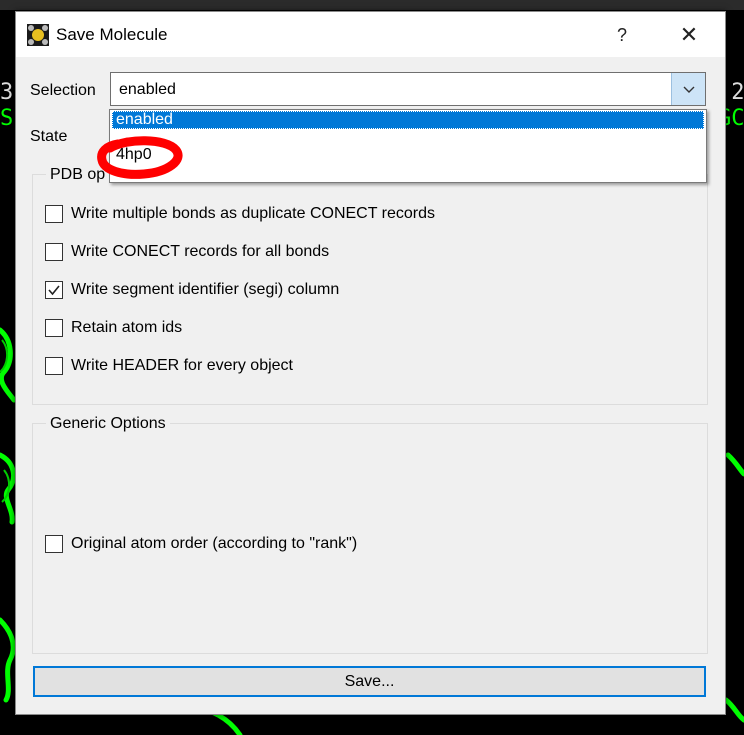 The height and width of the screenshot is (735, 744). Describe the element at coordinates (370, 34) in the screenshot. I see `title-bar: Save Molecule ? ✕` at that location.